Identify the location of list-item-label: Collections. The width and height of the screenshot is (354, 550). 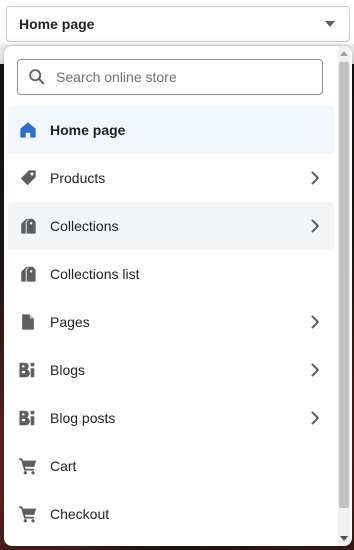
(84, 226).